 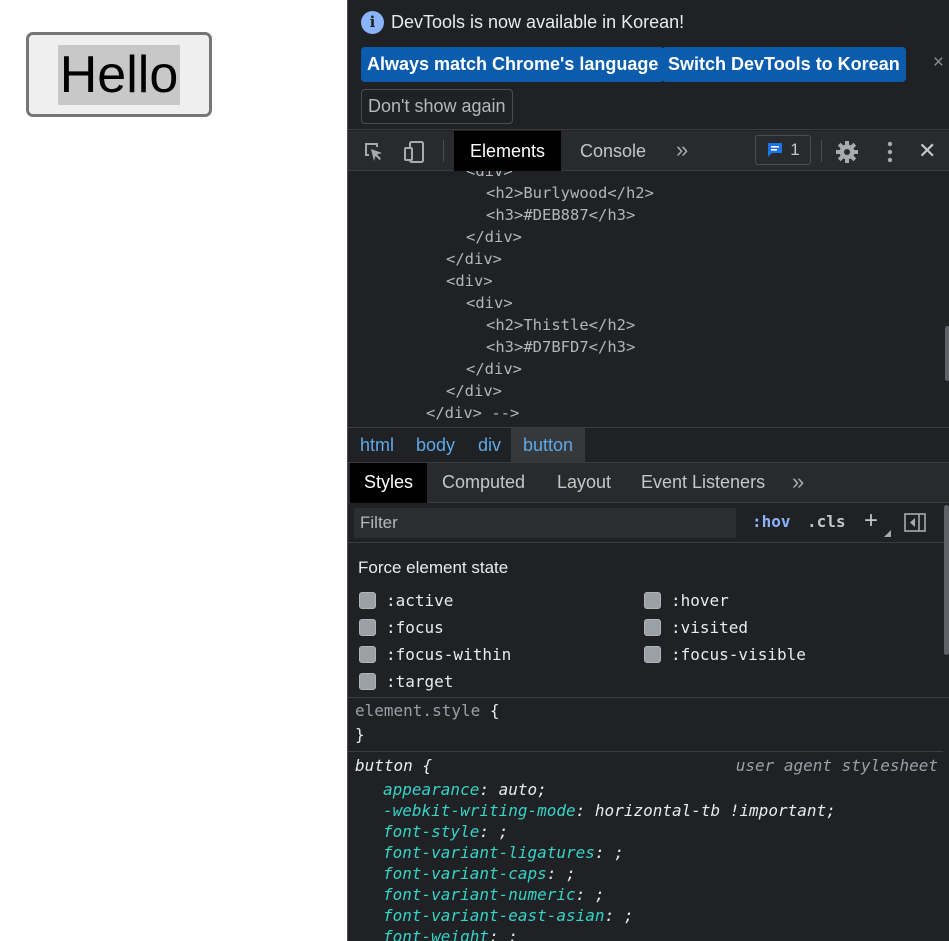 I want to click on dom-node: </div> -->, so click(x=472, y=413).